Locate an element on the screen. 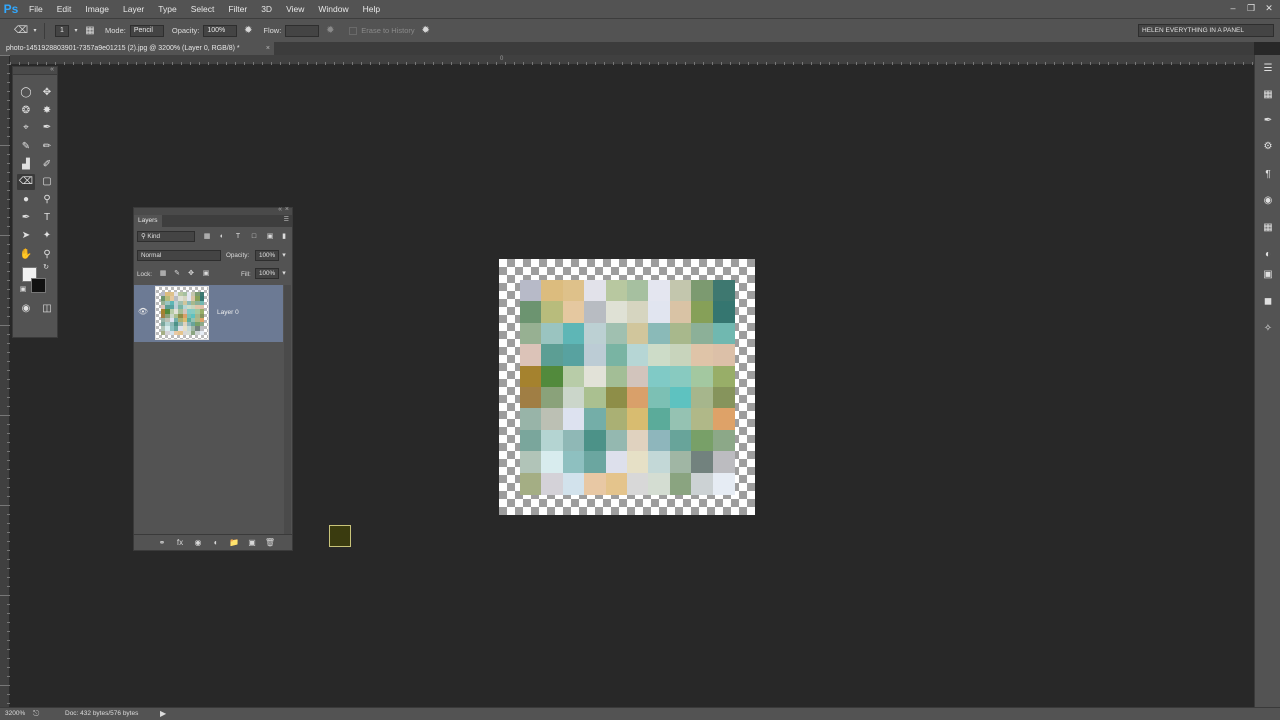  visibility-eye-icon: 👁 is located at coordinates (143, 313).